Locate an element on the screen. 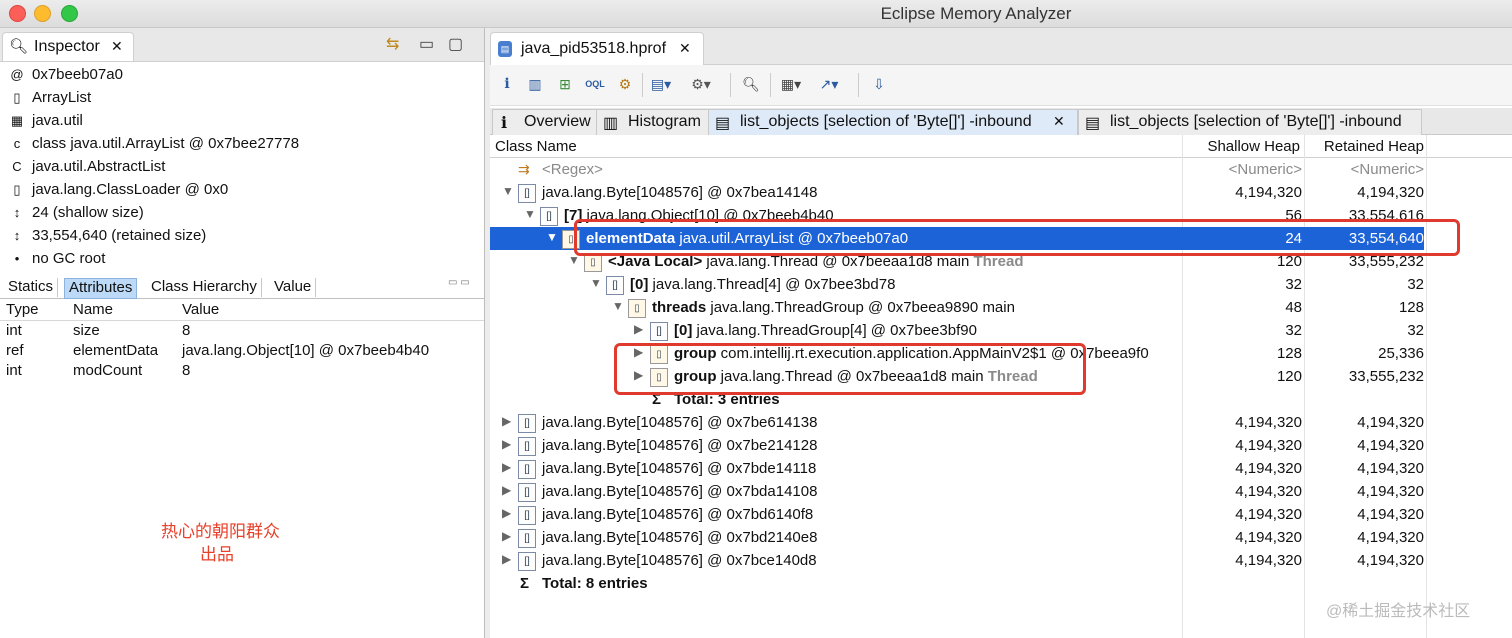  info-icon: i is located at coordinates (507, 84).